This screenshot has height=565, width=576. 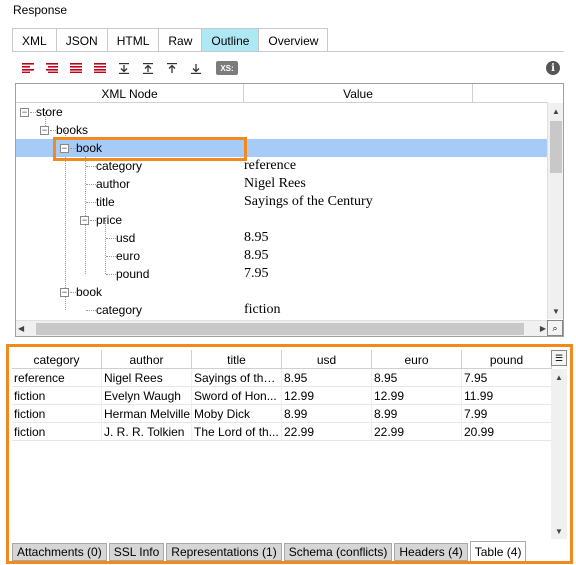 What do you see at coordinates (431, 552) in the screenshot?
I see `tab-headers: Headers (4)` at bounding box center [431, 552].